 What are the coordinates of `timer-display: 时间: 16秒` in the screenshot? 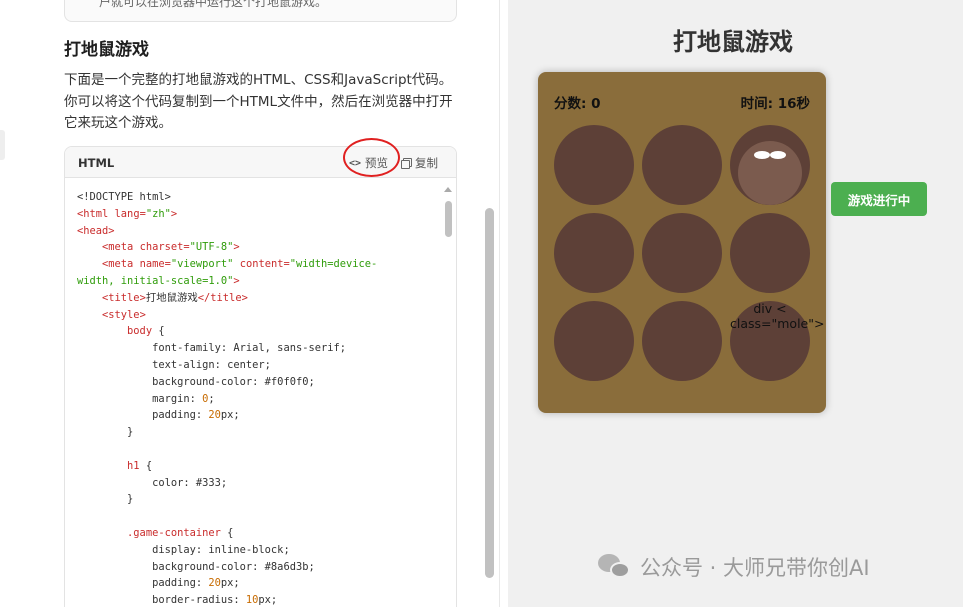 It's located at (775, 104).